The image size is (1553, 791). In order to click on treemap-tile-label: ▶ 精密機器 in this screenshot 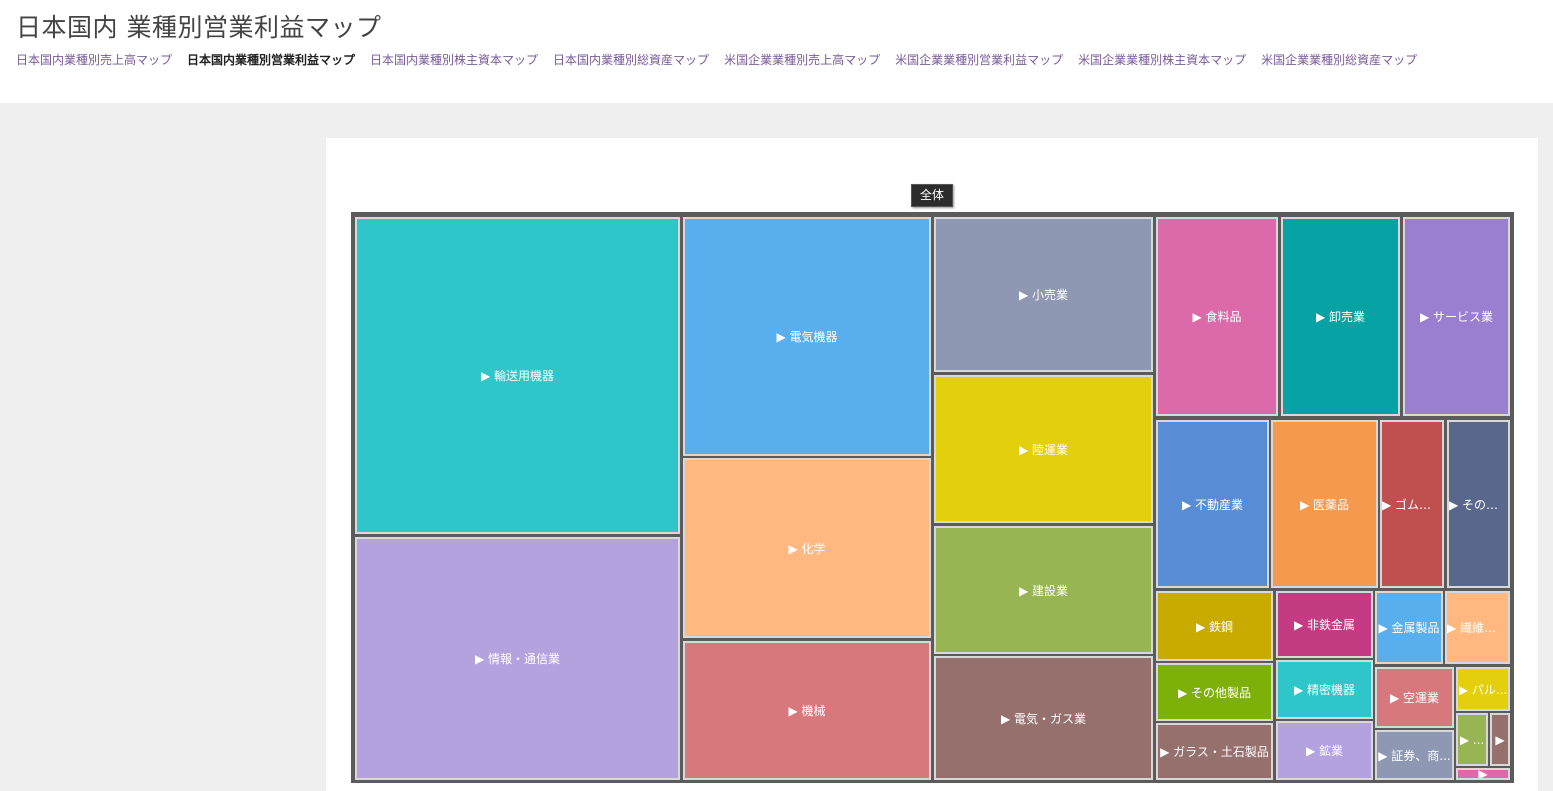, I will do `click(1324, 690)`.